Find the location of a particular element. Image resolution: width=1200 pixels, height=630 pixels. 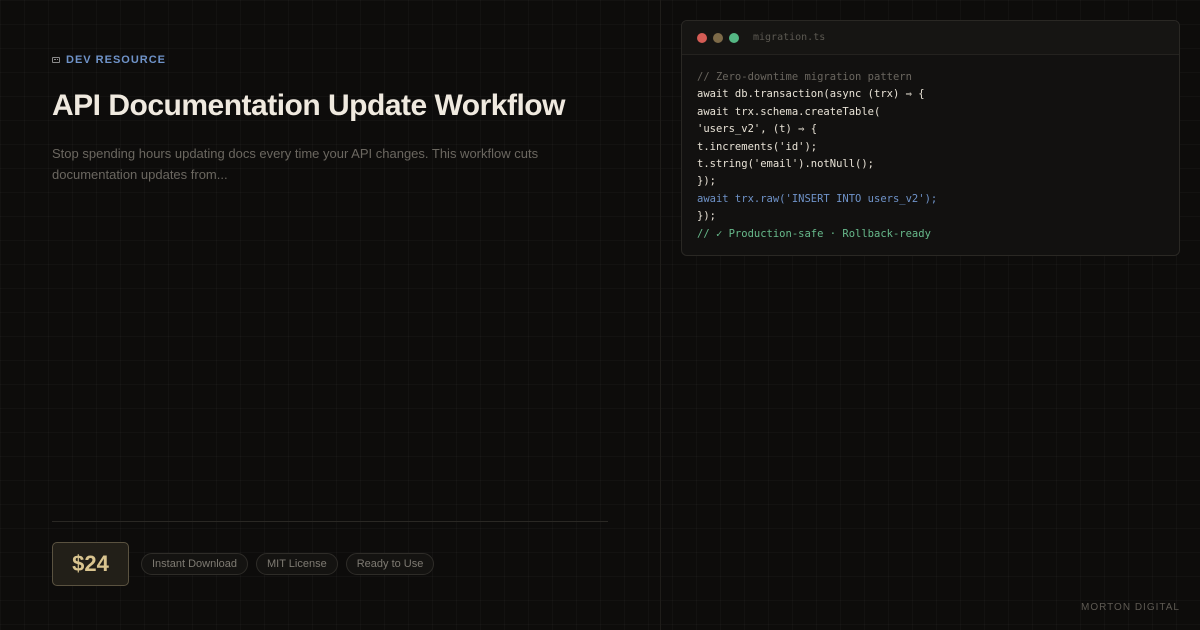

code-line: await db.transaction(async (trx) ⇒ { is located at coordinates (811, 94).